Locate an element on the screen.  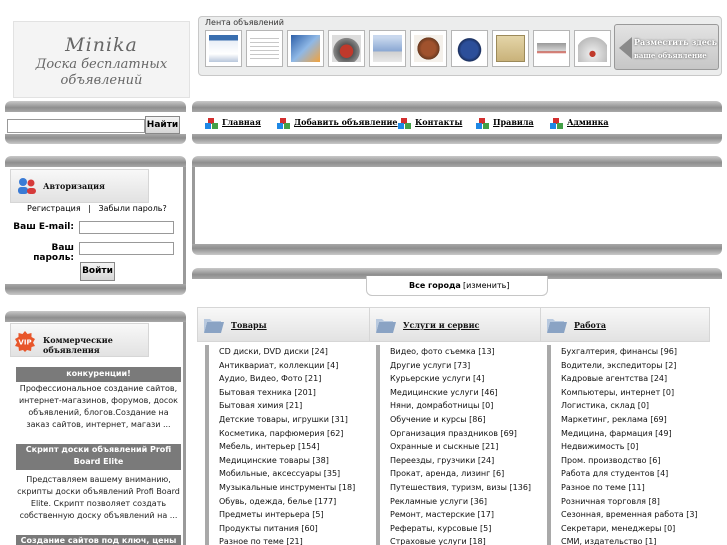
category-link: Розничная торговля [8] is located at coordinates (636, 502).